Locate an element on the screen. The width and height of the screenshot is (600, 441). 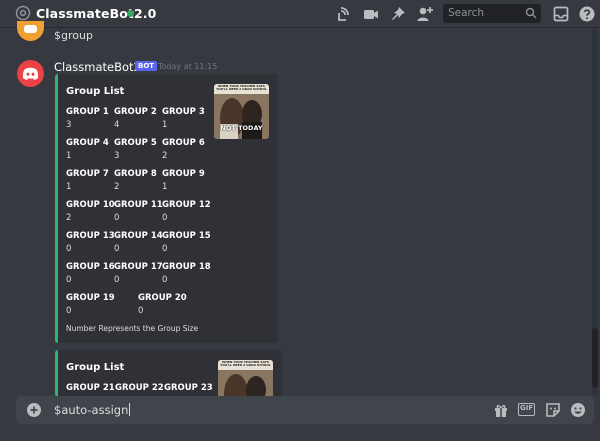
group-label: GROUP 21 is located at coordinates (90, 388).